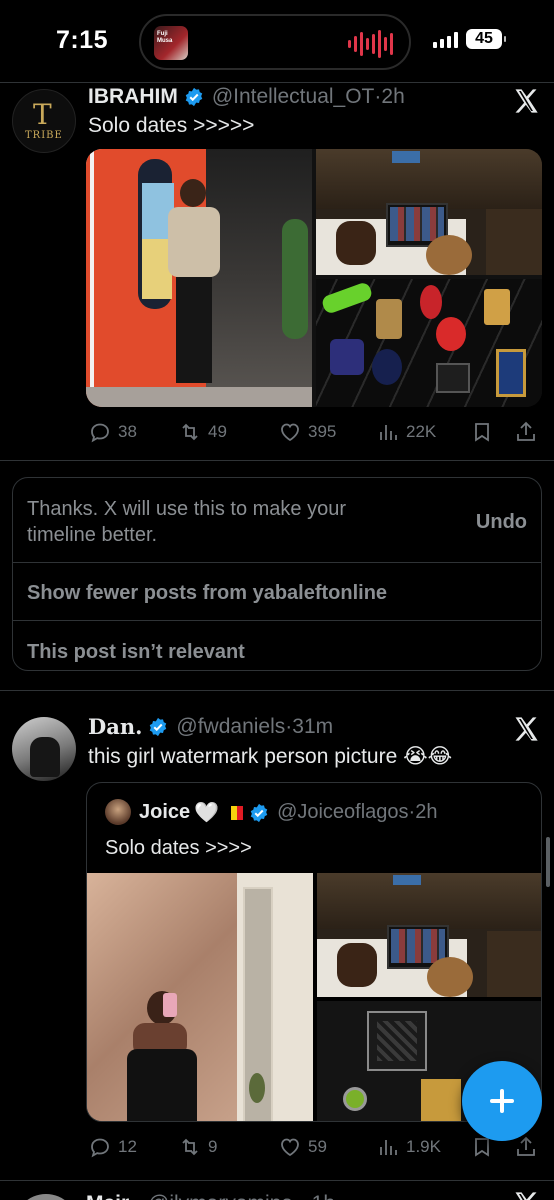 Image resolution: width=554 pixels, height=1200 pixels. I want to click on status-bar: 7:15 Fuji Musa 45, so click(277, 41).